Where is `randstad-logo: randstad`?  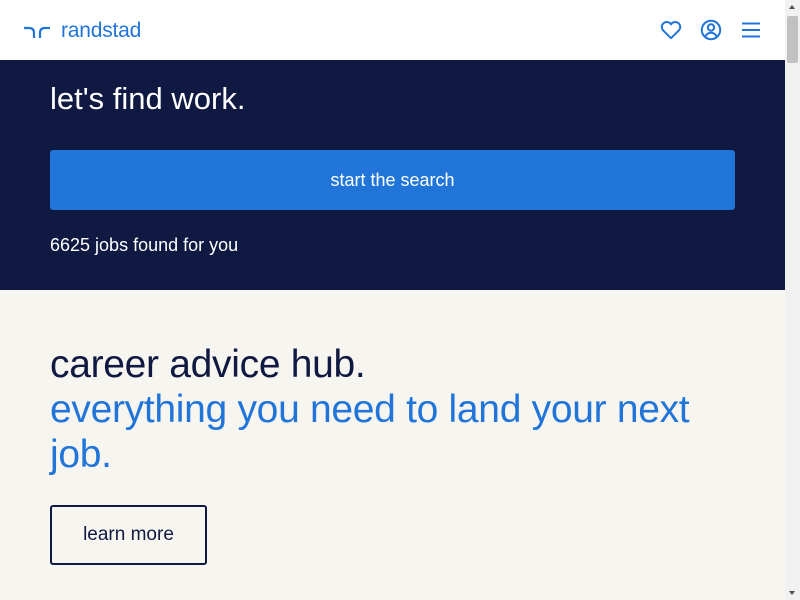
randstad-logo: randstad is located at coordinates (82, 31).